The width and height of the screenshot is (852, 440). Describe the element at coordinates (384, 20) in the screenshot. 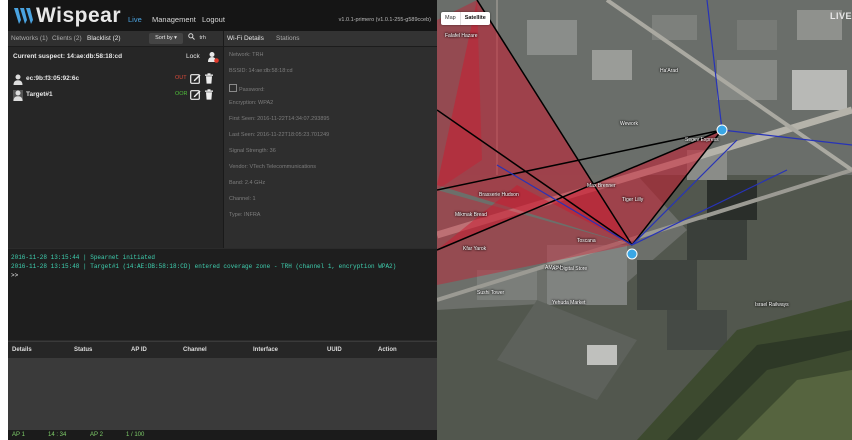

I see `version-label: v1.0.1-primero (v1.0.1-255-g589cceb)` at that location.